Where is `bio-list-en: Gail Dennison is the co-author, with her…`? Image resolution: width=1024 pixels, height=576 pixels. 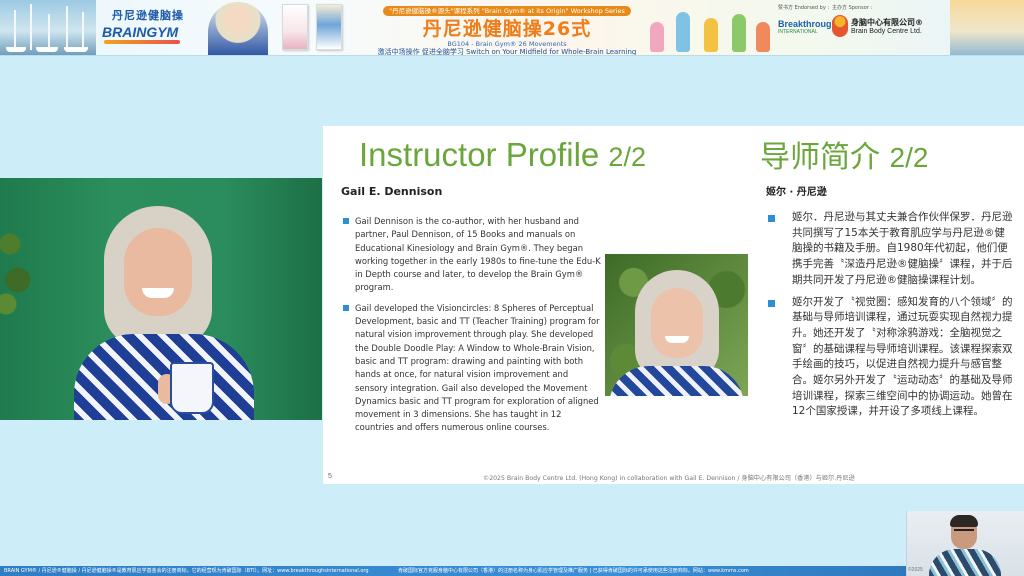
bio-list-en: Gail Dennison is the co-author, with her… is located at coordinates (472, 328).